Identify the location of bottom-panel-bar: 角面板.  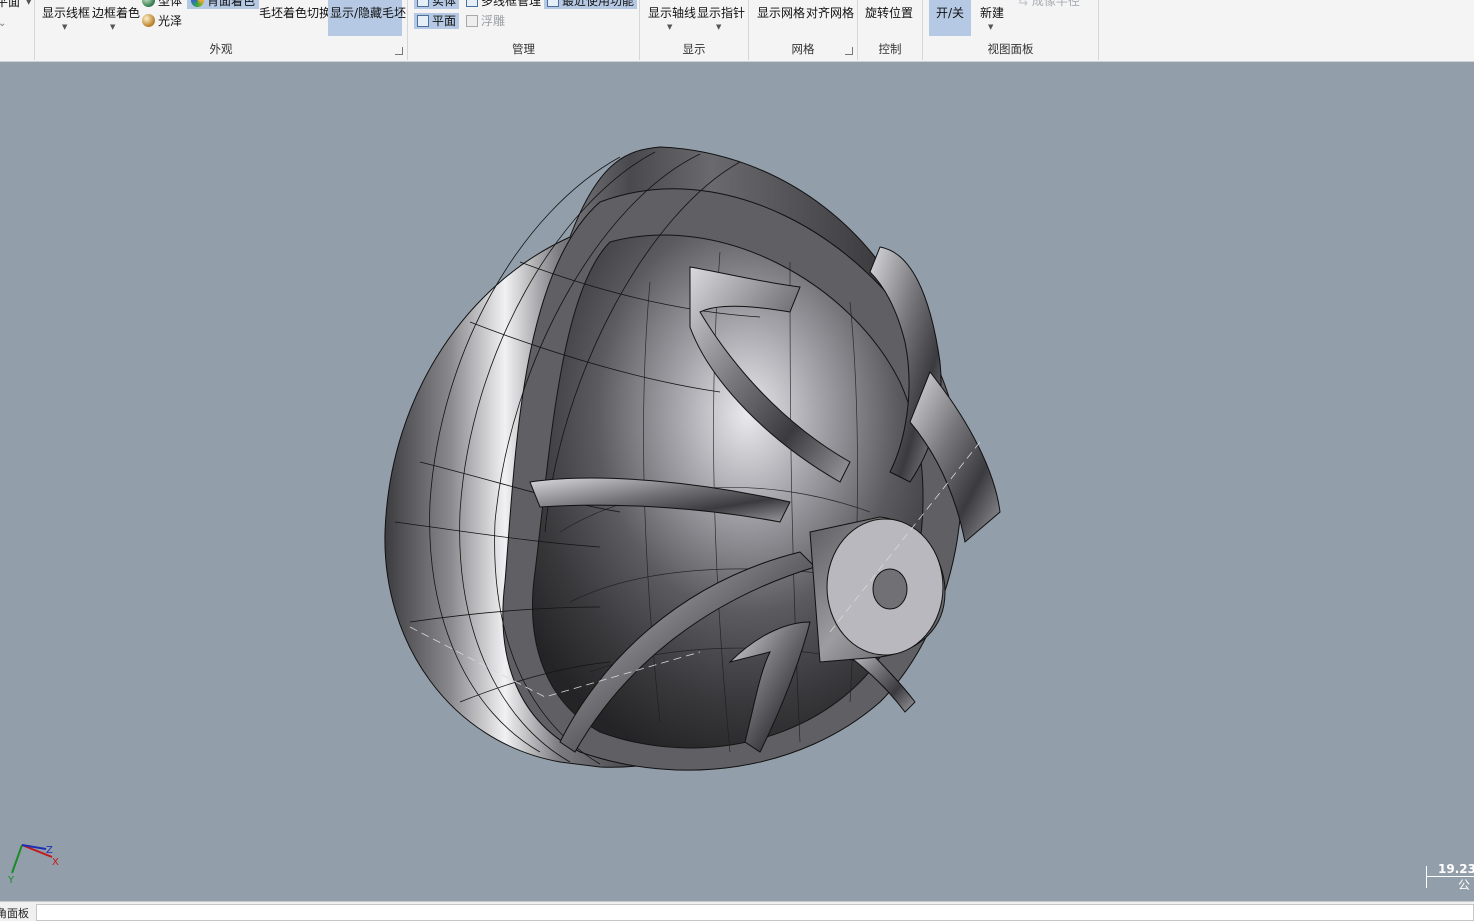
(737, 911).